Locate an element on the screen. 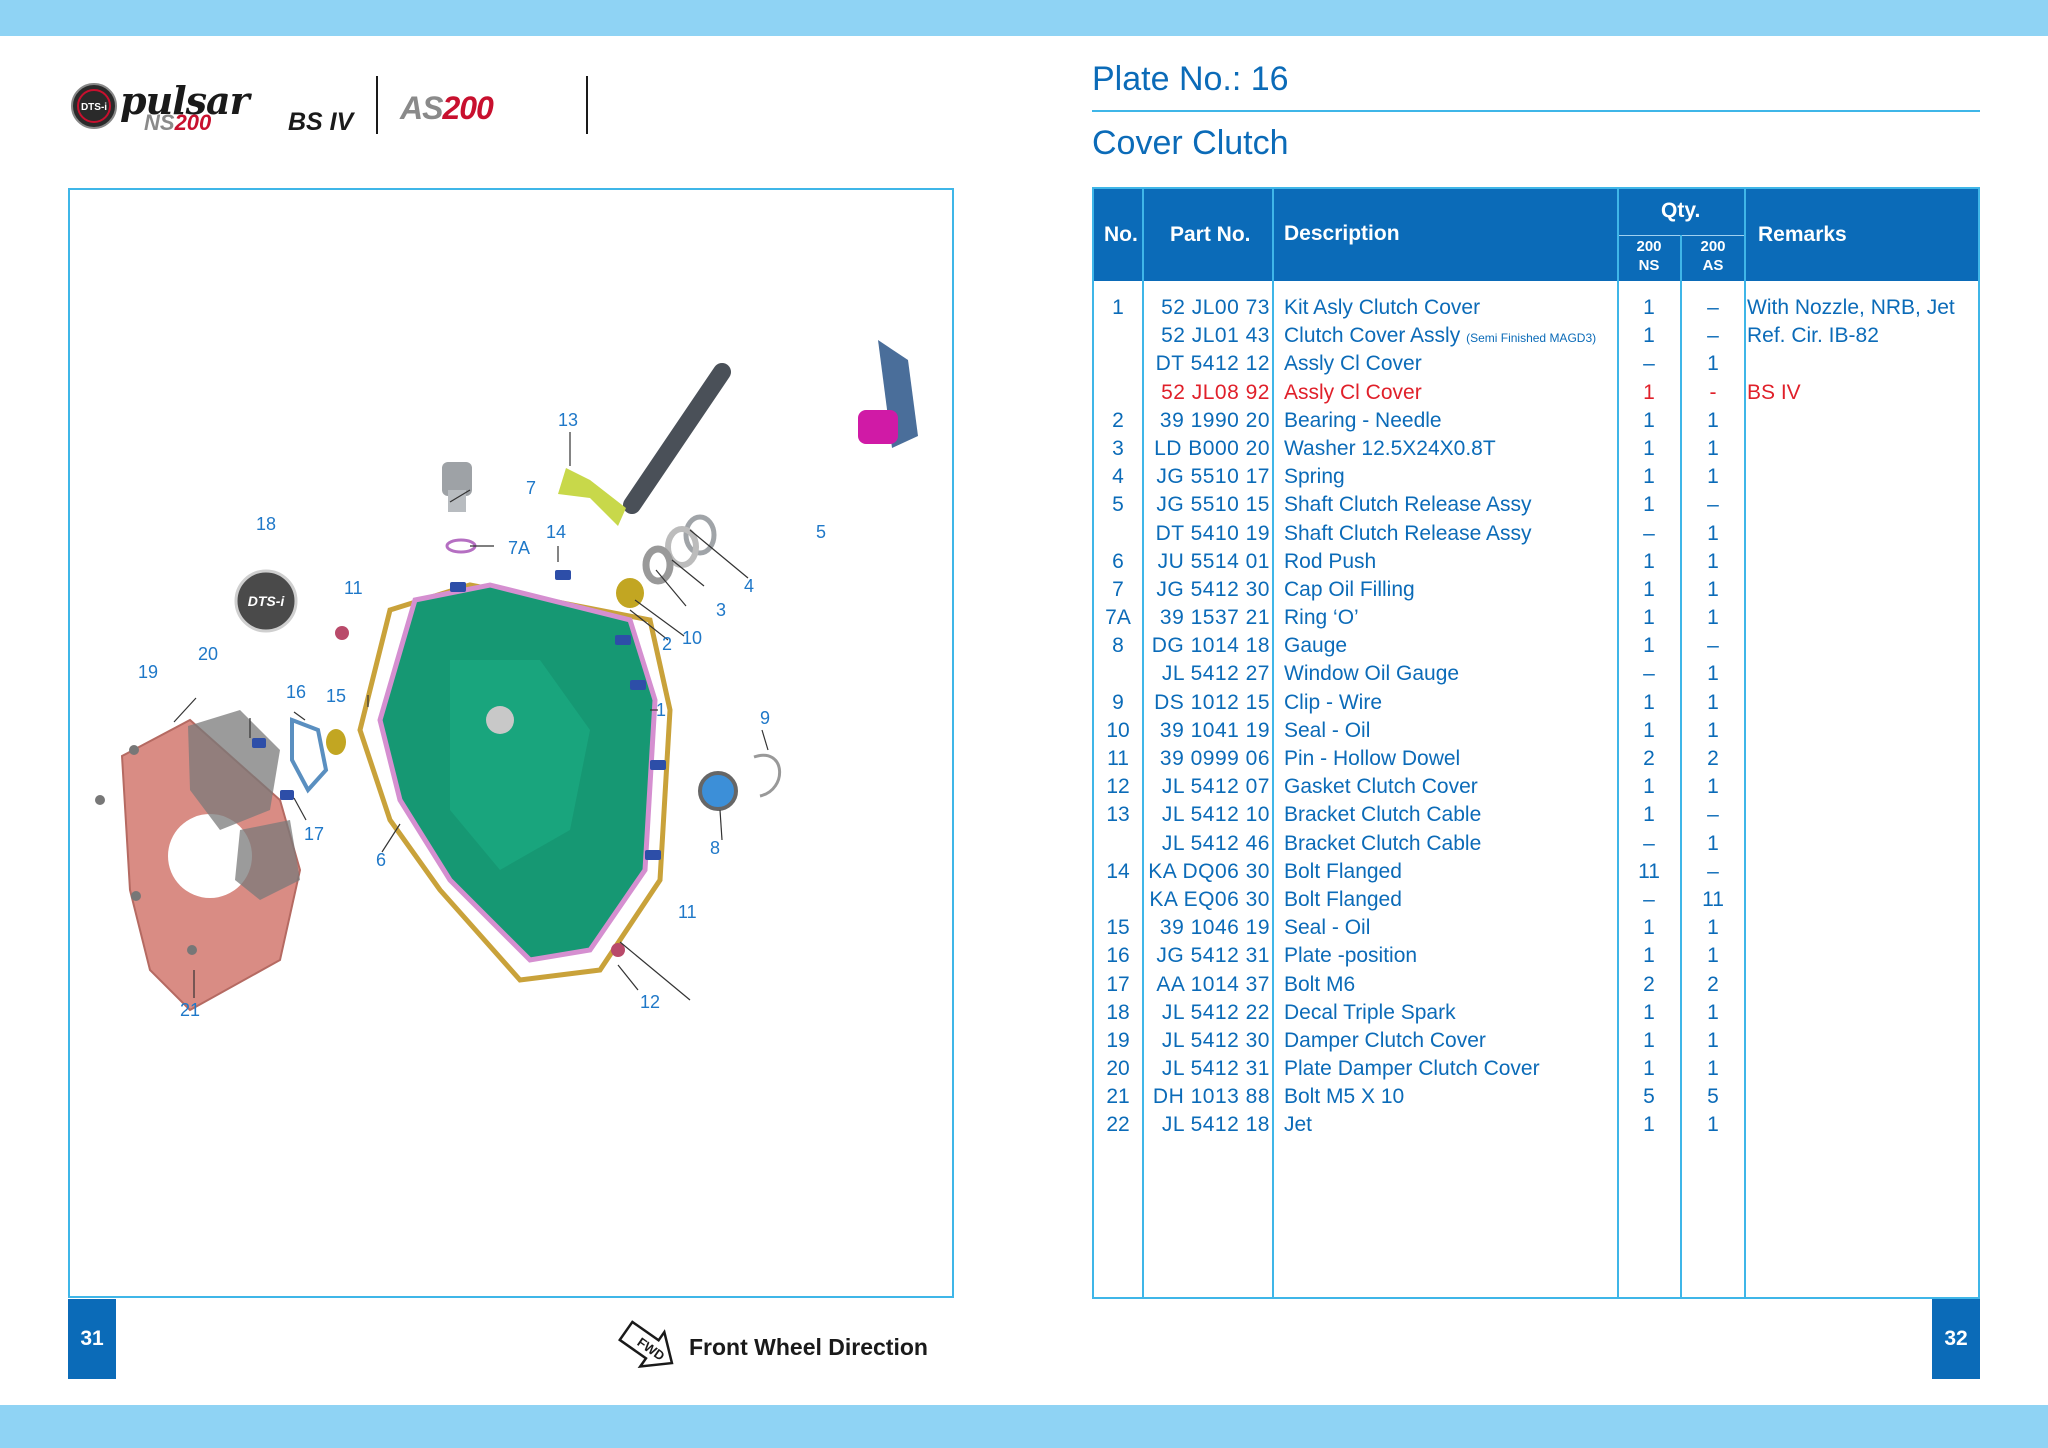 The height and width of the screenshot is (1448, 2048). cell-description: Bearing - Needle is located at coordinates (1363, 420).